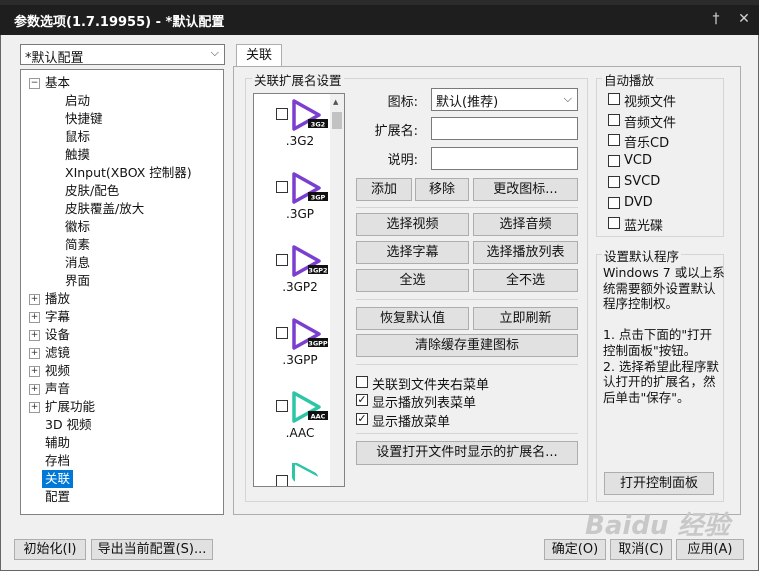  I want to click on tree-subitem: 触摸, so click(77, 155).